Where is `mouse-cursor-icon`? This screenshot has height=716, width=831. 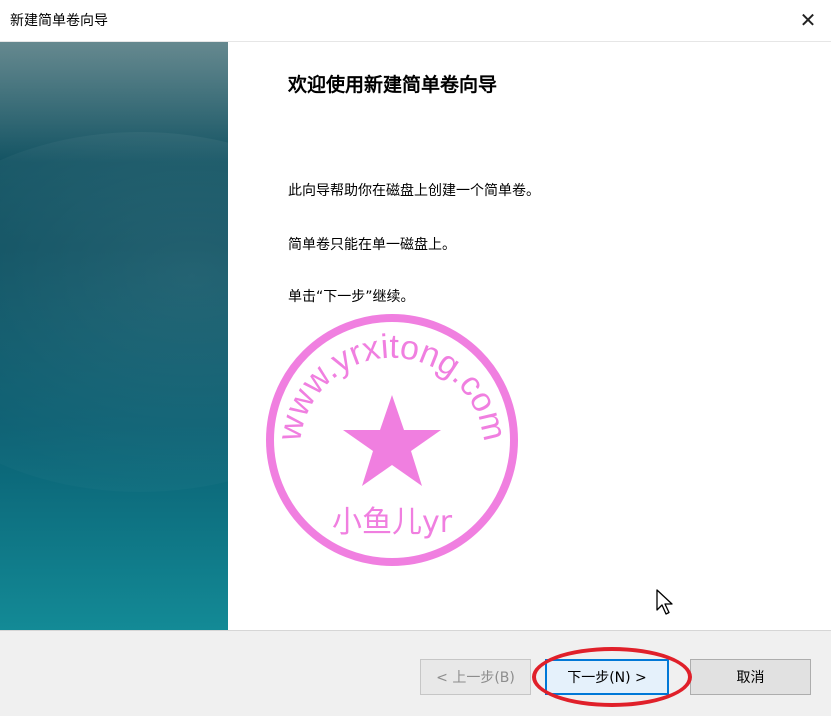
mouse-cursor-icon is located at coordinates (664, 602).